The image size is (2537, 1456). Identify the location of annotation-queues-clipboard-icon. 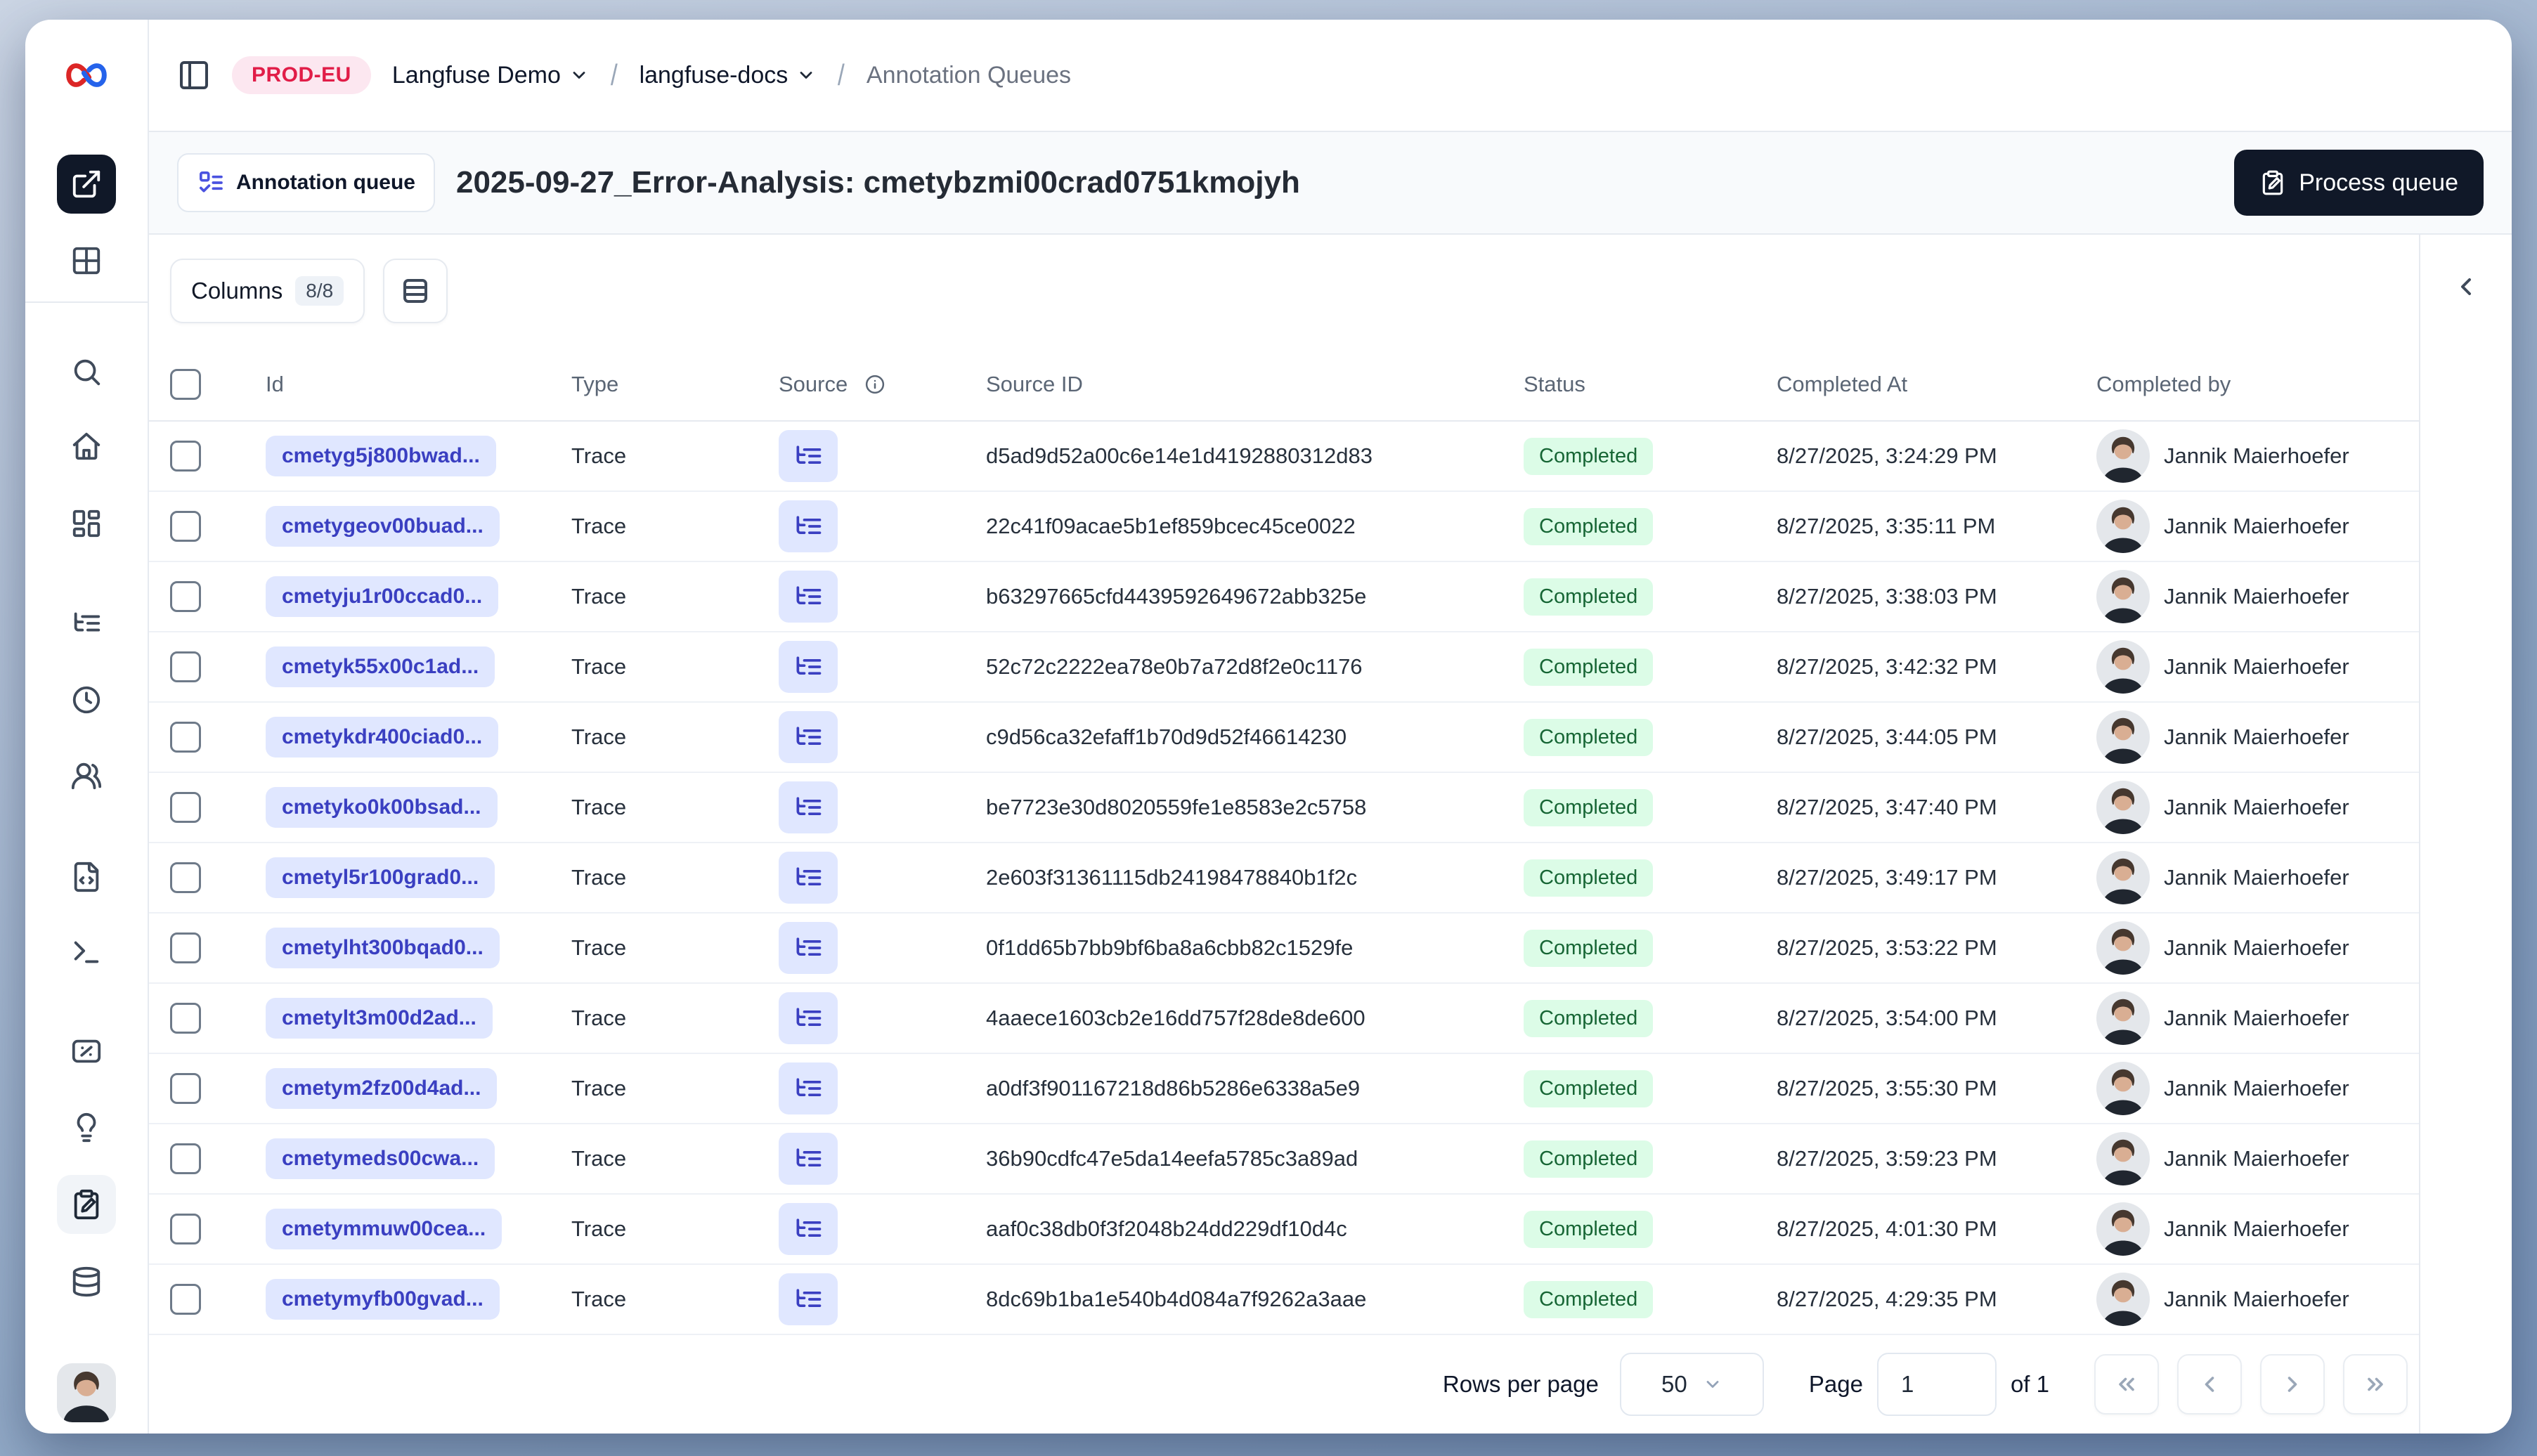
(87, 1204).